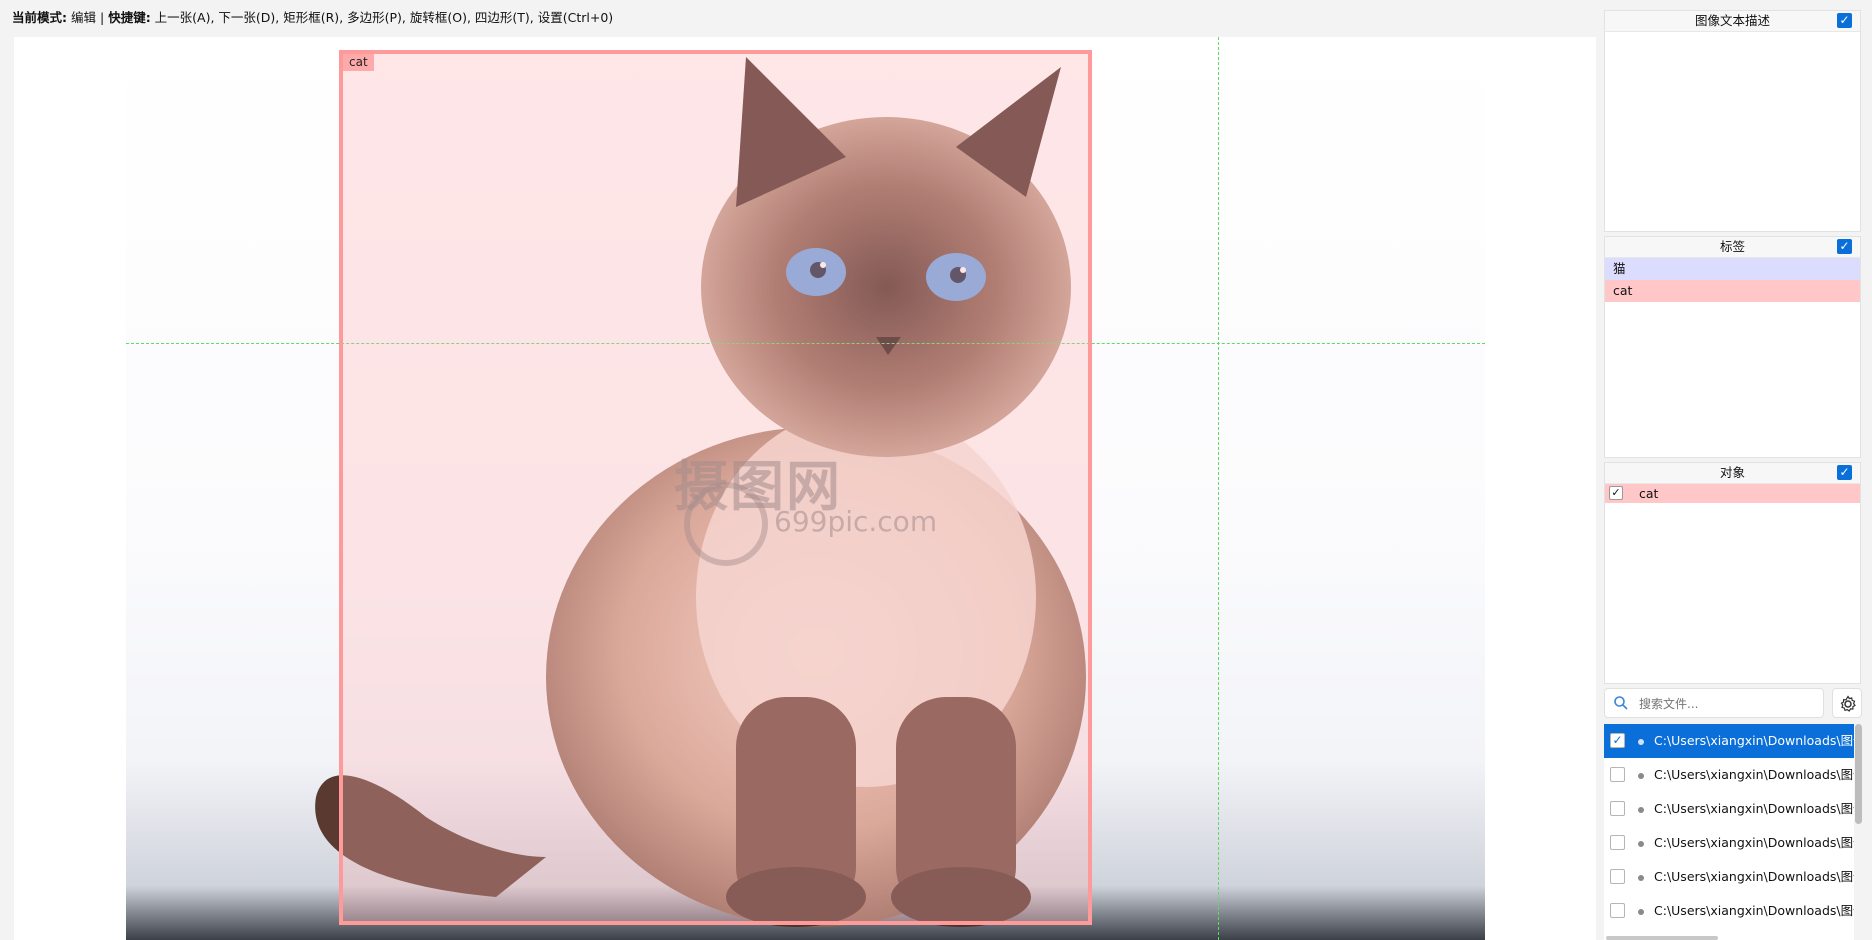  I want to click on objects-panel: 对象 ✓ ✓ cat, so click(1732, 573).